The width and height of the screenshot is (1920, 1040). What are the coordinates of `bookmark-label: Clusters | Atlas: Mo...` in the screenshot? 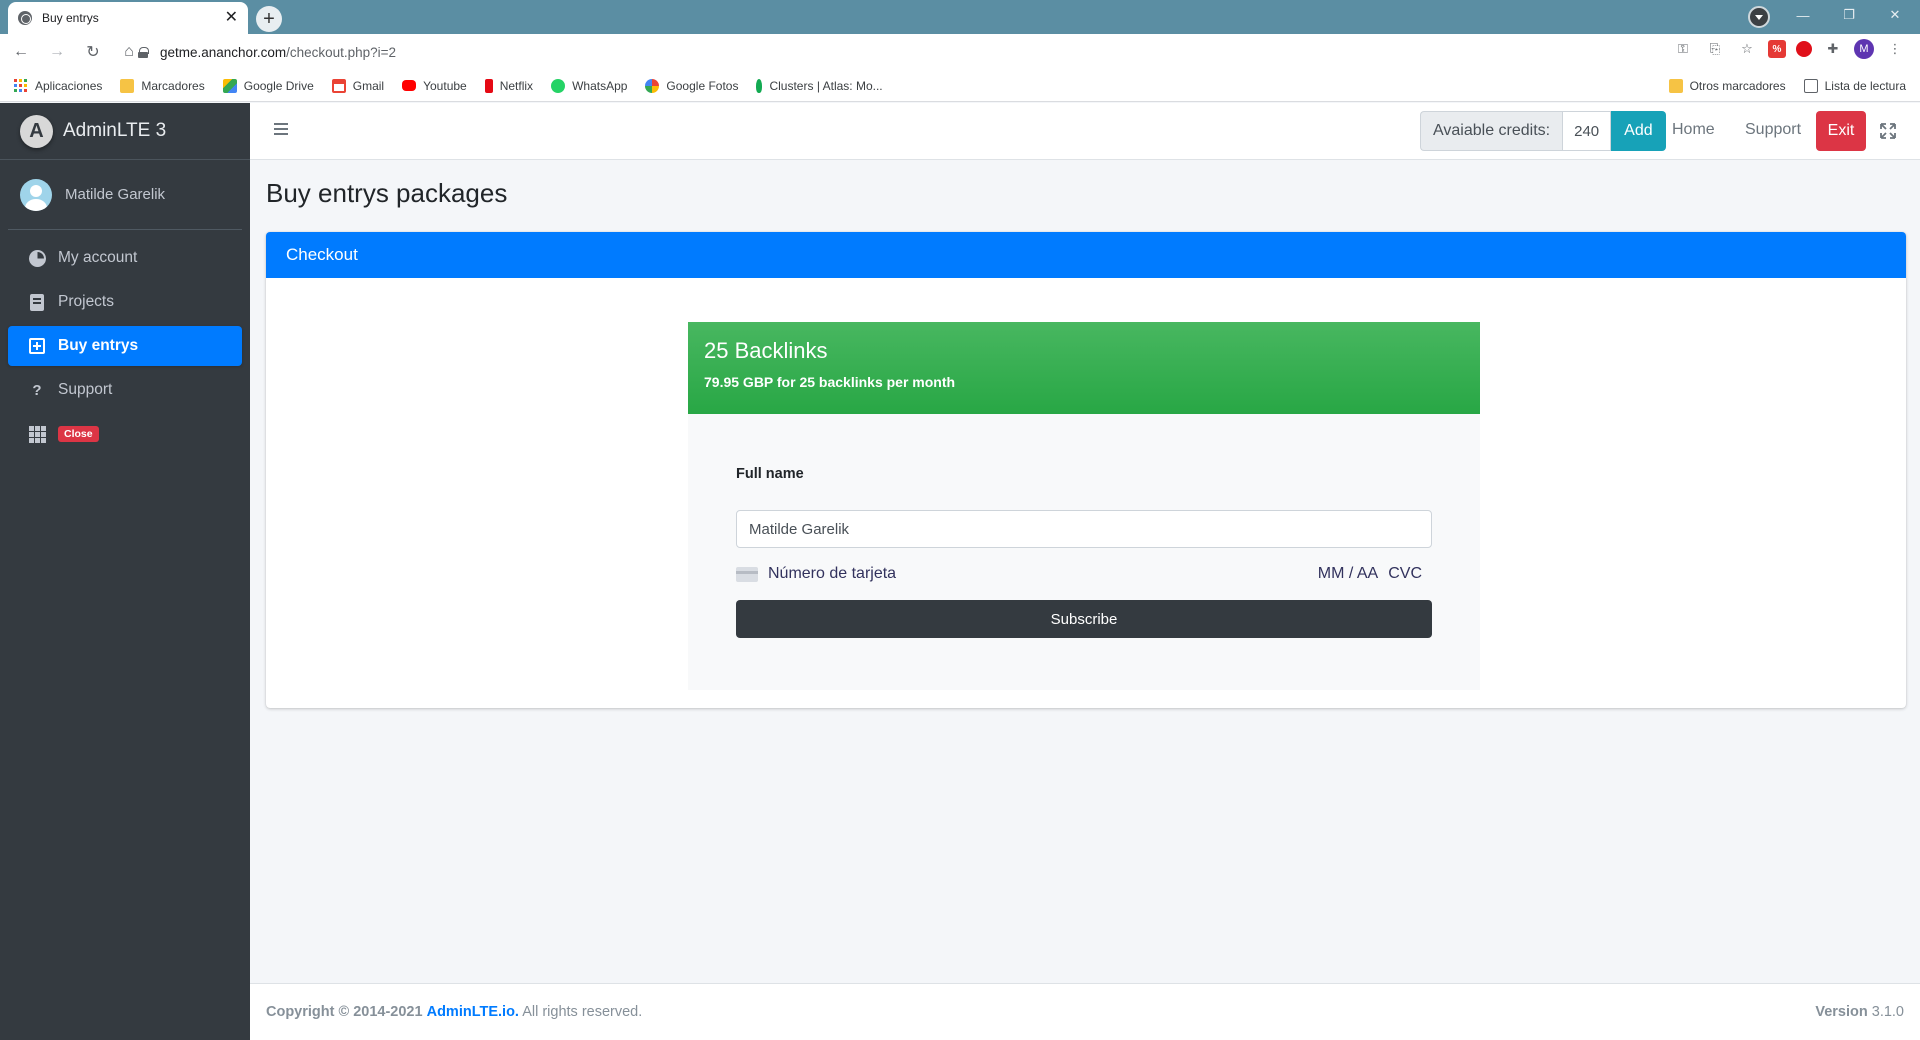 It's located at (826, 85).